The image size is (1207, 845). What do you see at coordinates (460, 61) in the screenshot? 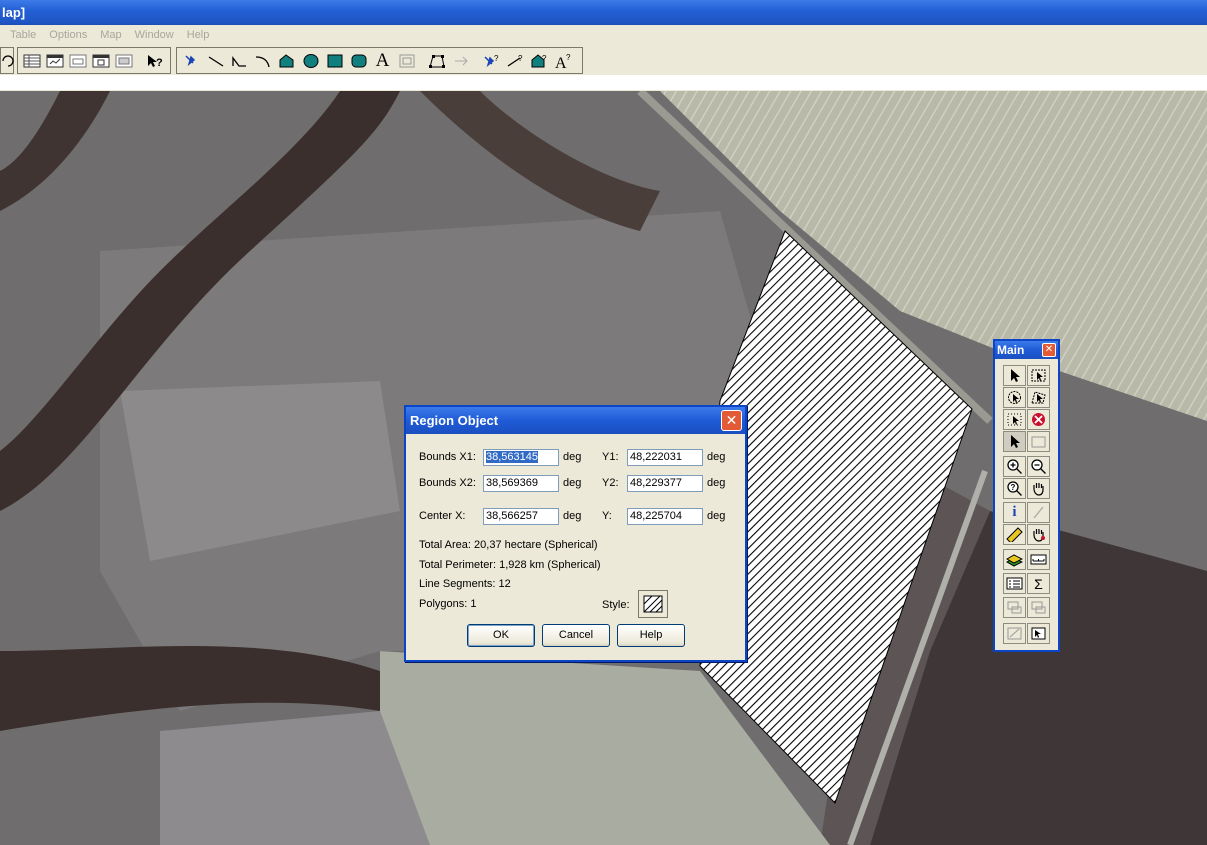
I see `add-node-icon` at bounding box center [460, 61].